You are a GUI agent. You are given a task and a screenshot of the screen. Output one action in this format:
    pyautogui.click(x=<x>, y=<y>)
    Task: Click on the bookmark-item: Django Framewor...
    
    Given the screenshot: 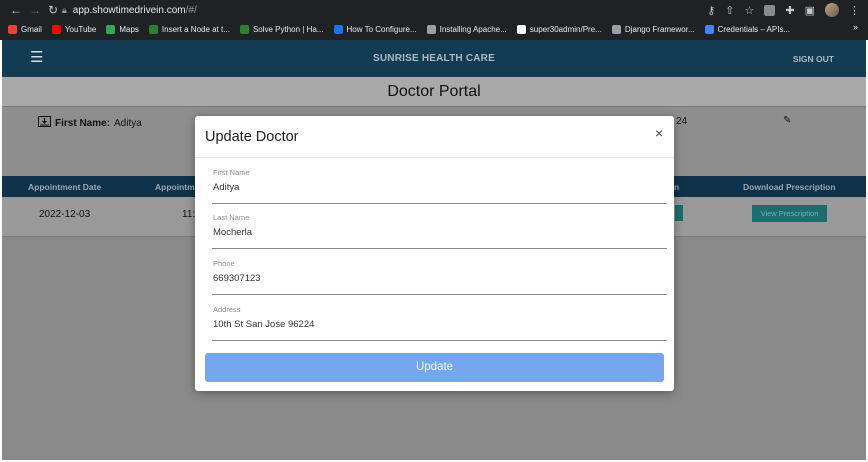 What is the action you would take?
    pyautogui.click(x=653, y=29)
    